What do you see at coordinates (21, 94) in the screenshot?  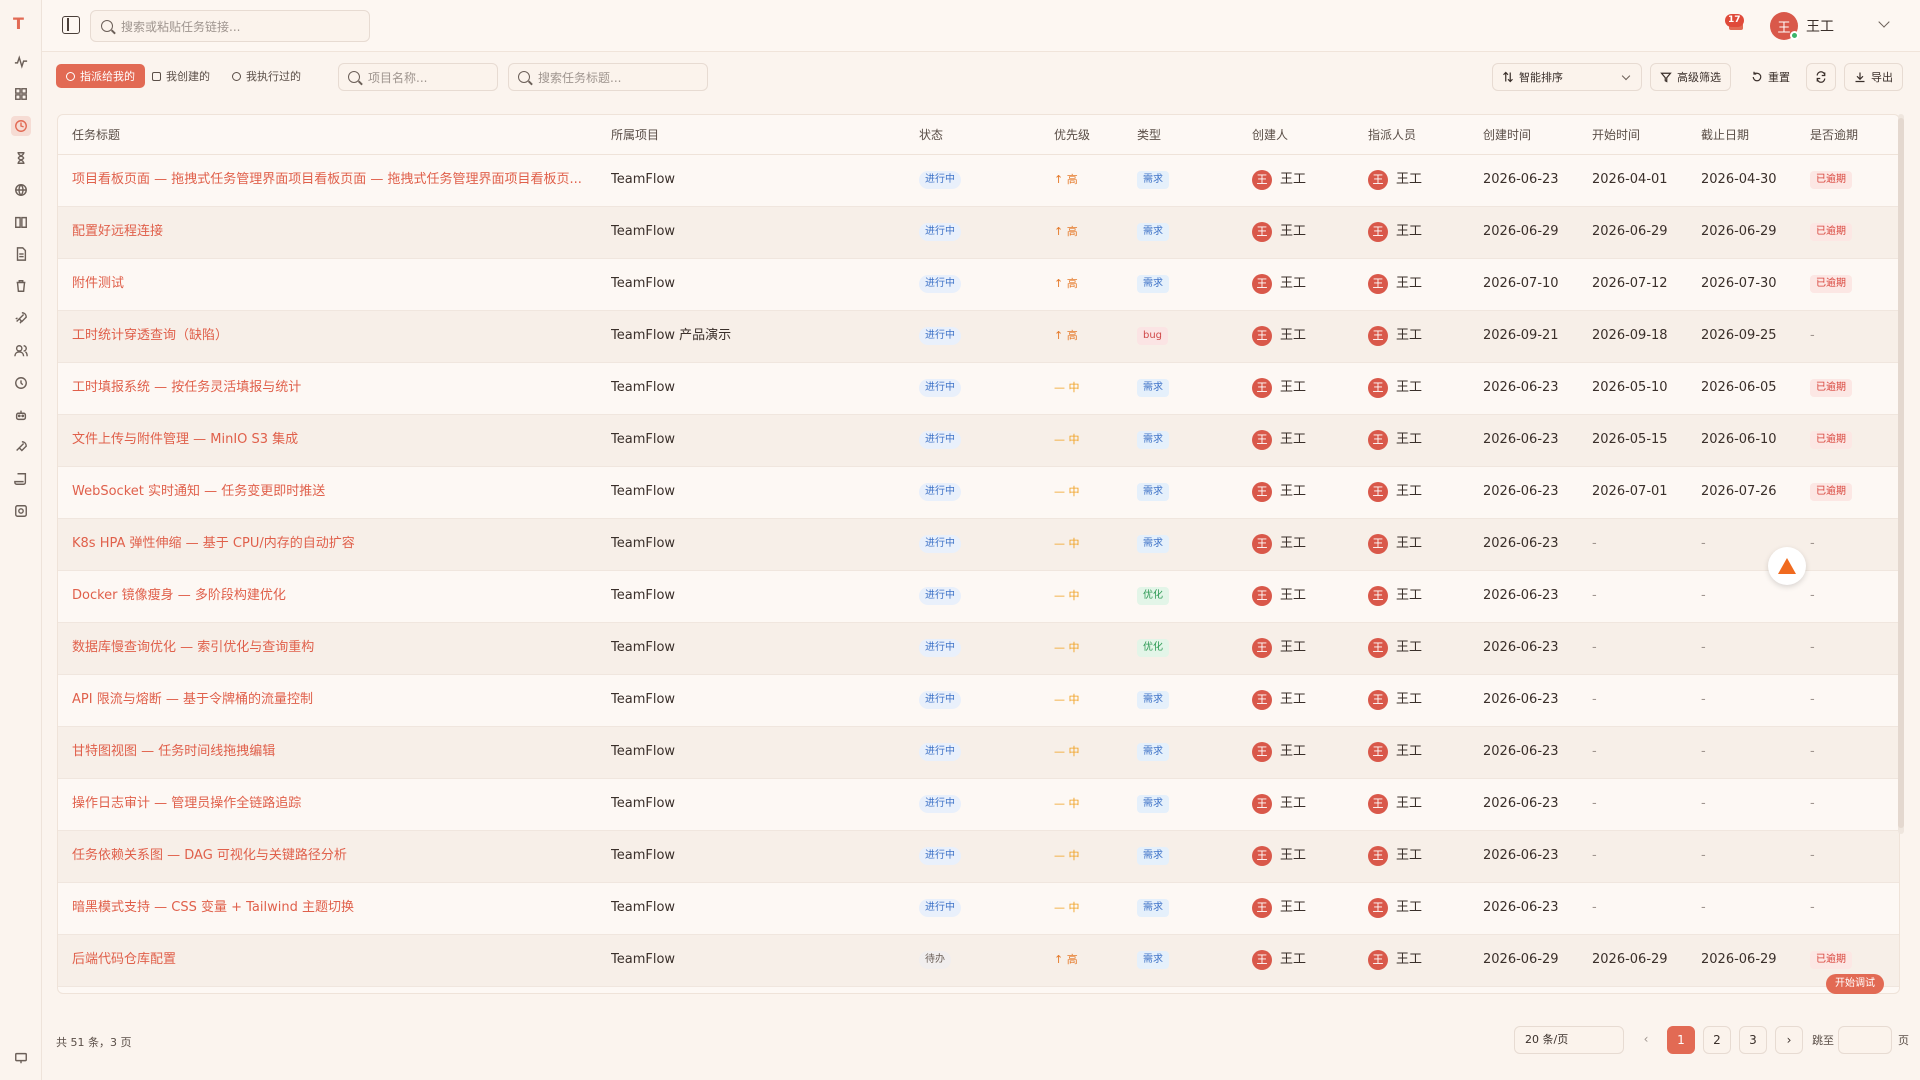 I see `dashboard-icon` at bounding box center [21, 94].